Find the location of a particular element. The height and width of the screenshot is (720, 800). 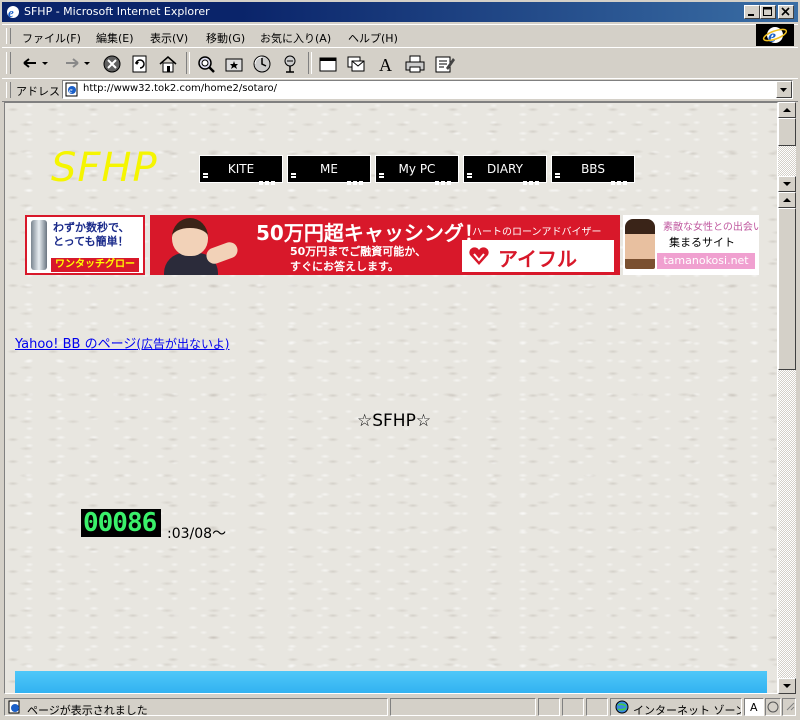

menu-edit: 編集(E) is located at coordinates (115, 38).